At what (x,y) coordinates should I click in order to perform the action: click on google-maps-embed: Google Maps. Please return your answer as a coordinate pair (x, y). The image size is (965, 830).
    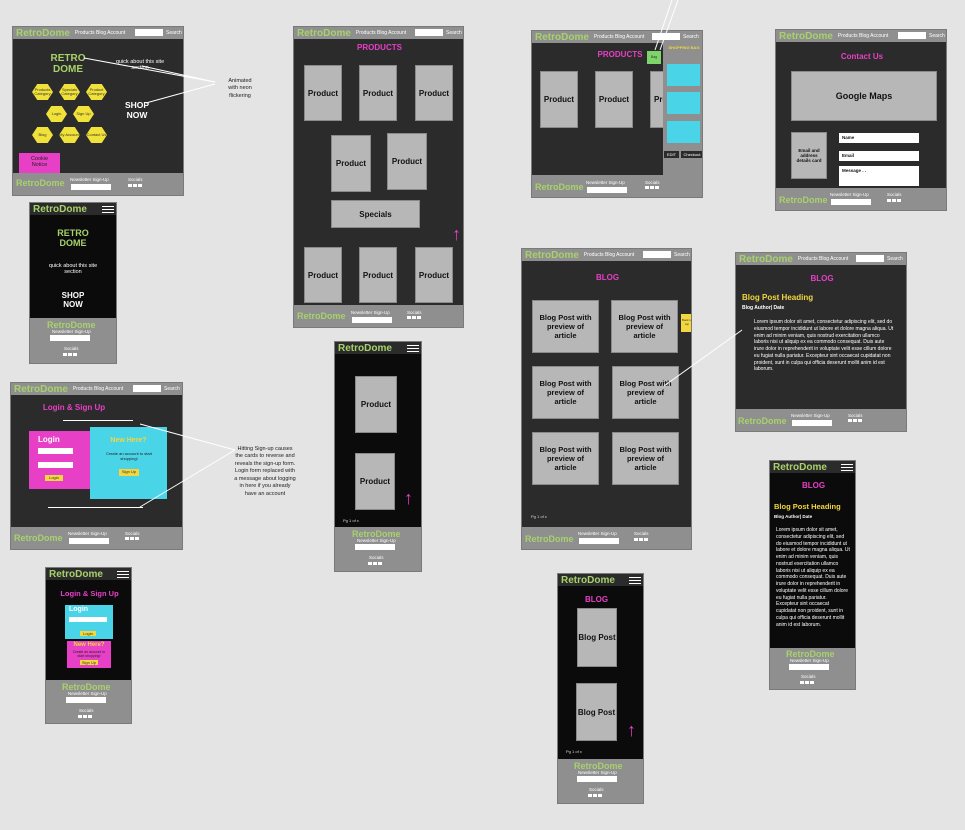
    Looking at the image, I should click on (864, 96).